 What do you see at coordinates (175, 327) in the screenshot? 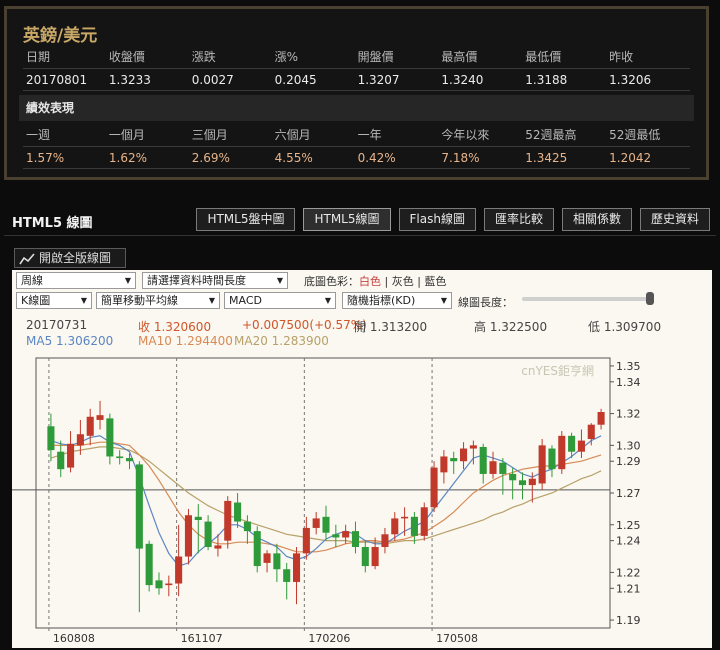
I see `info-close: 收 1.320600` at bounding box center [175, 327].